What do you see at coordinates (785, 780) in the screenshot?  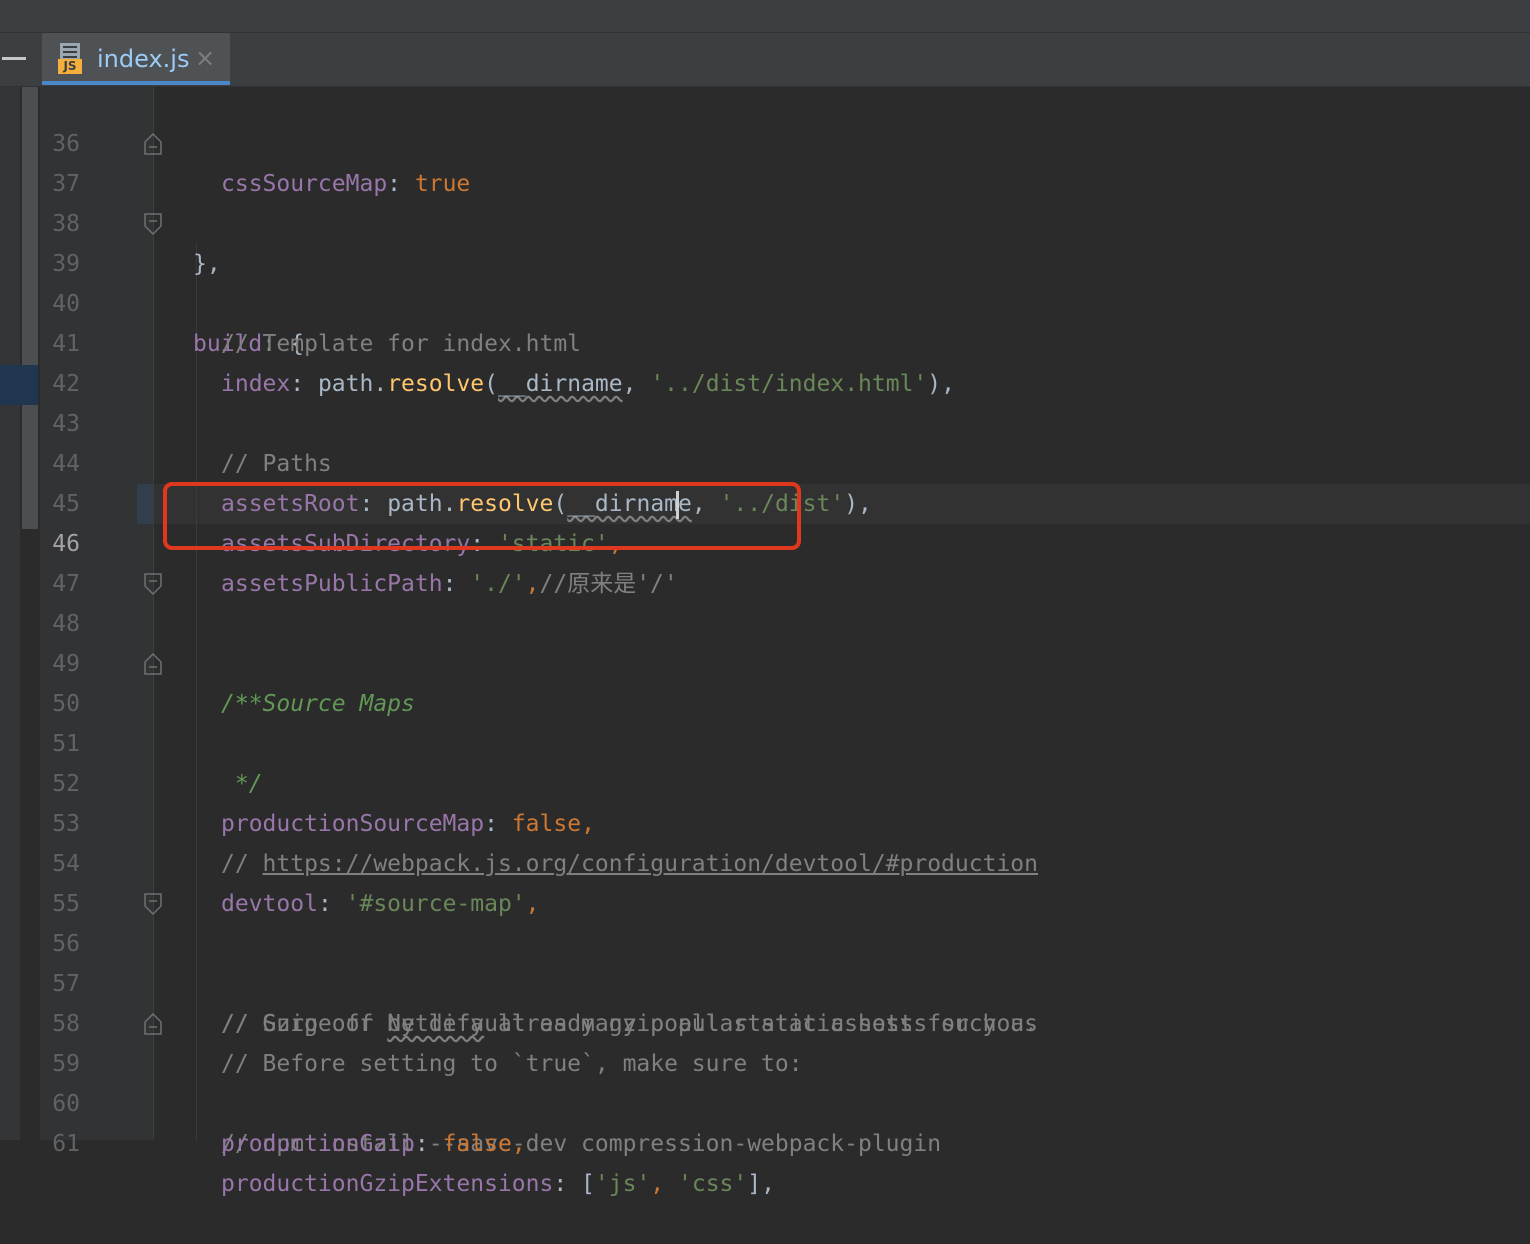 I see `code-line: 52 productionSourceMap: false,` at bounding box center [785, 780].